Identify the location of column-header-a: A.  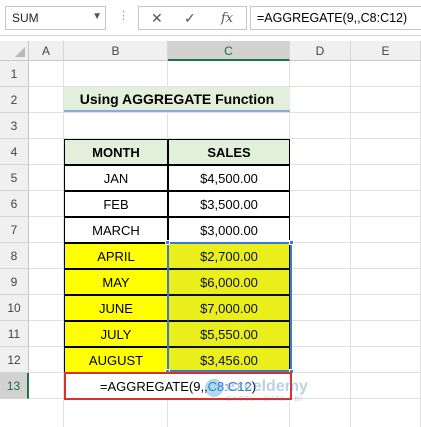
(46, 51).